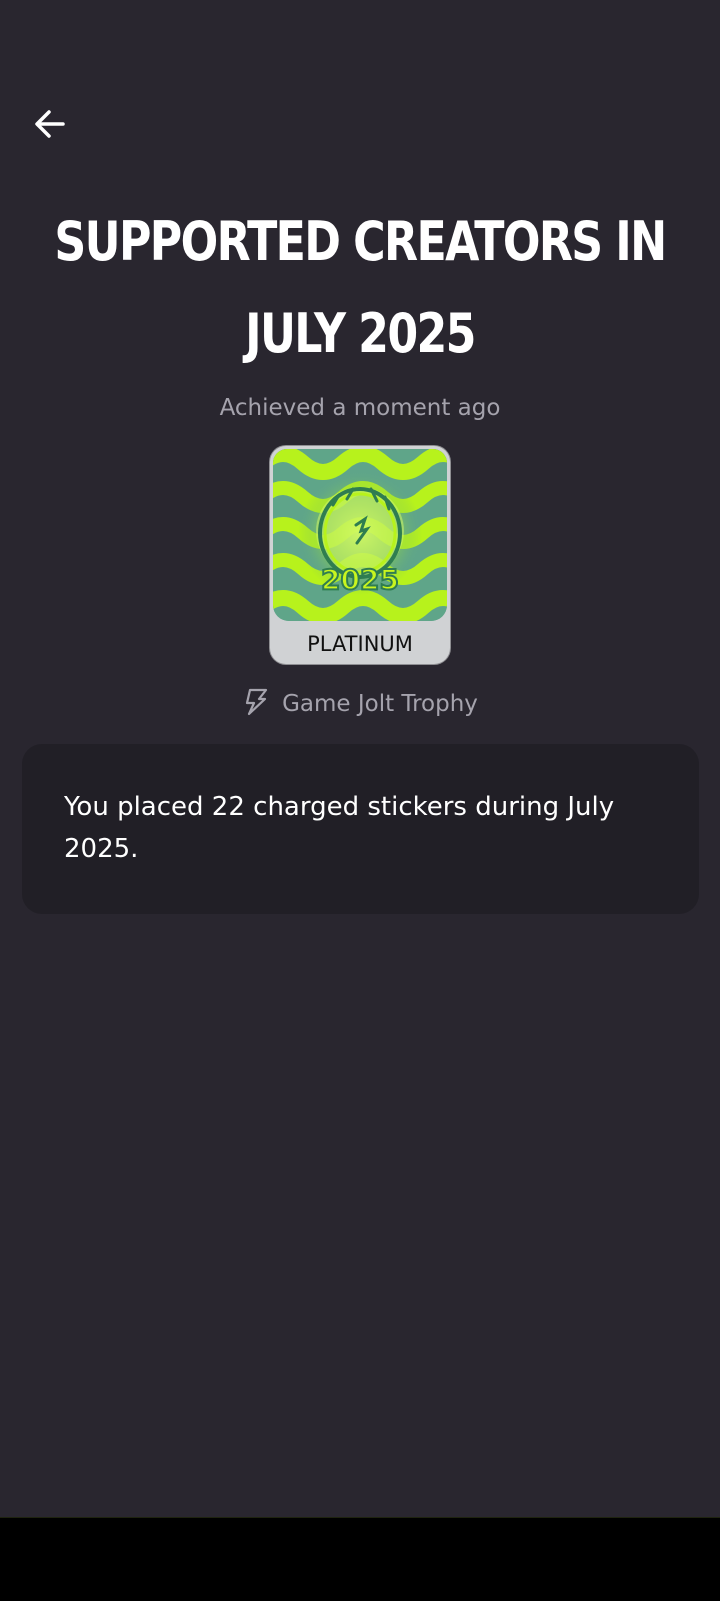  Describe the element at coordinates (360, 1559) in the screenshot. I see `system-navigation-bar` at that location.